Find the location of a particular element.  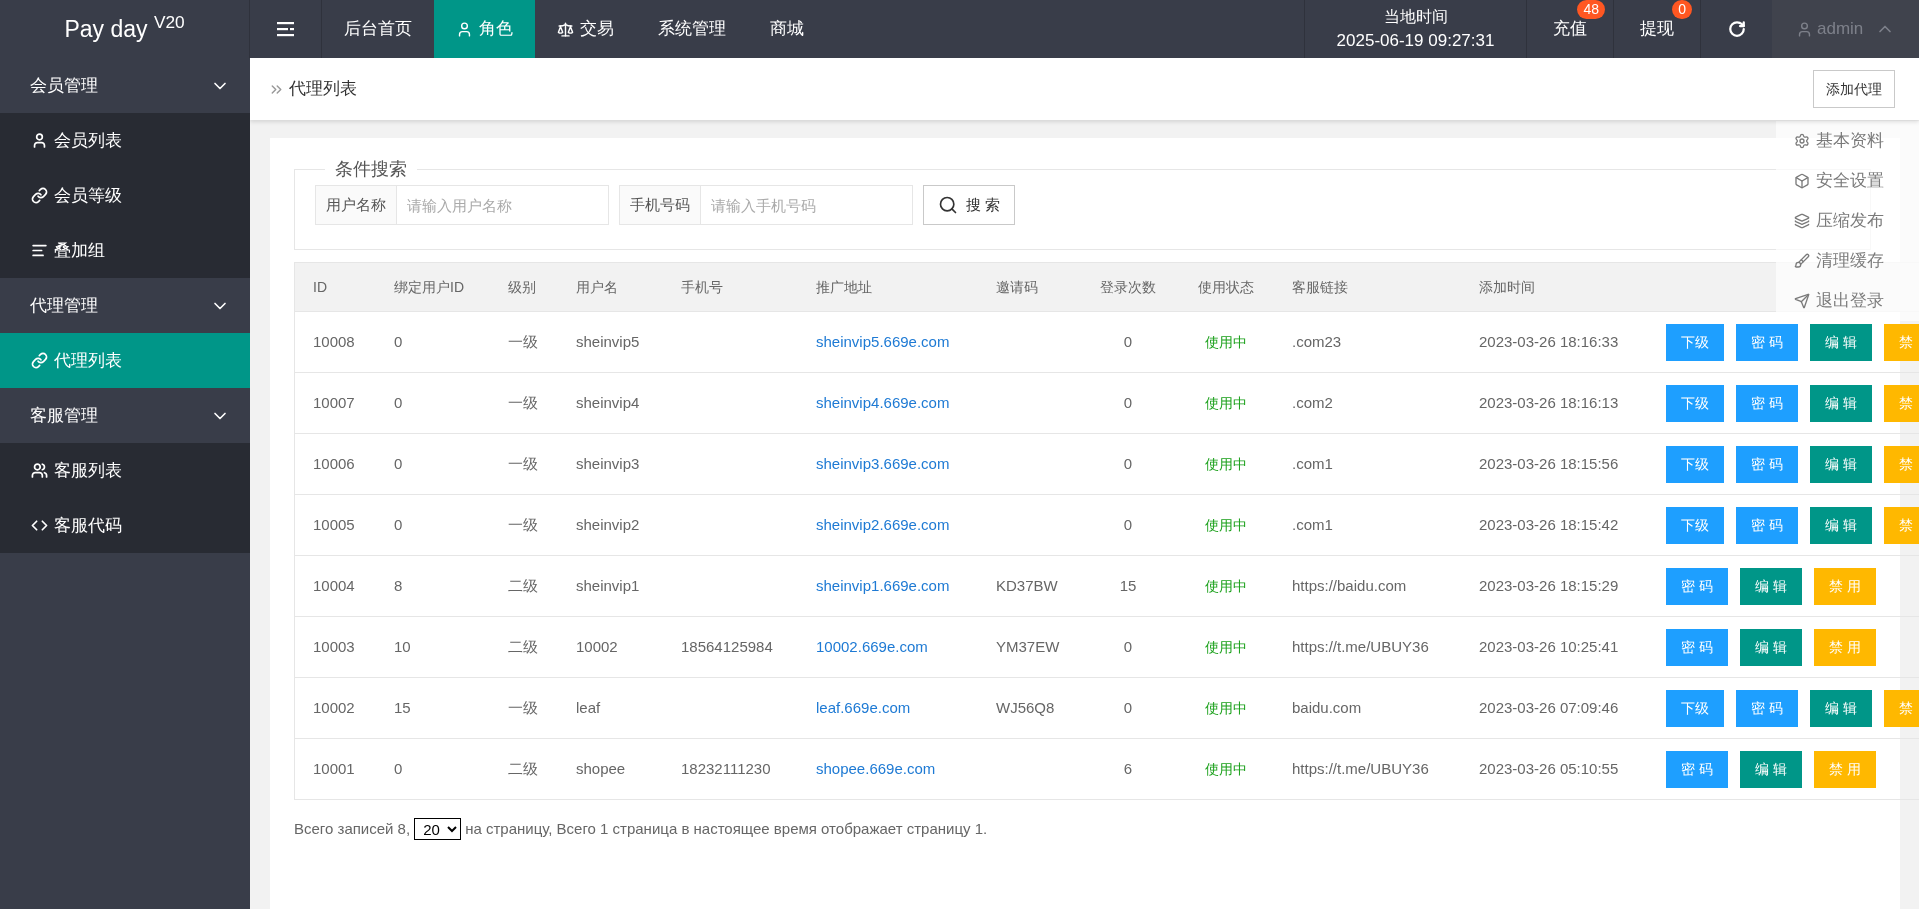

status-text: 使用中 is located at coordinates (1225, 341).